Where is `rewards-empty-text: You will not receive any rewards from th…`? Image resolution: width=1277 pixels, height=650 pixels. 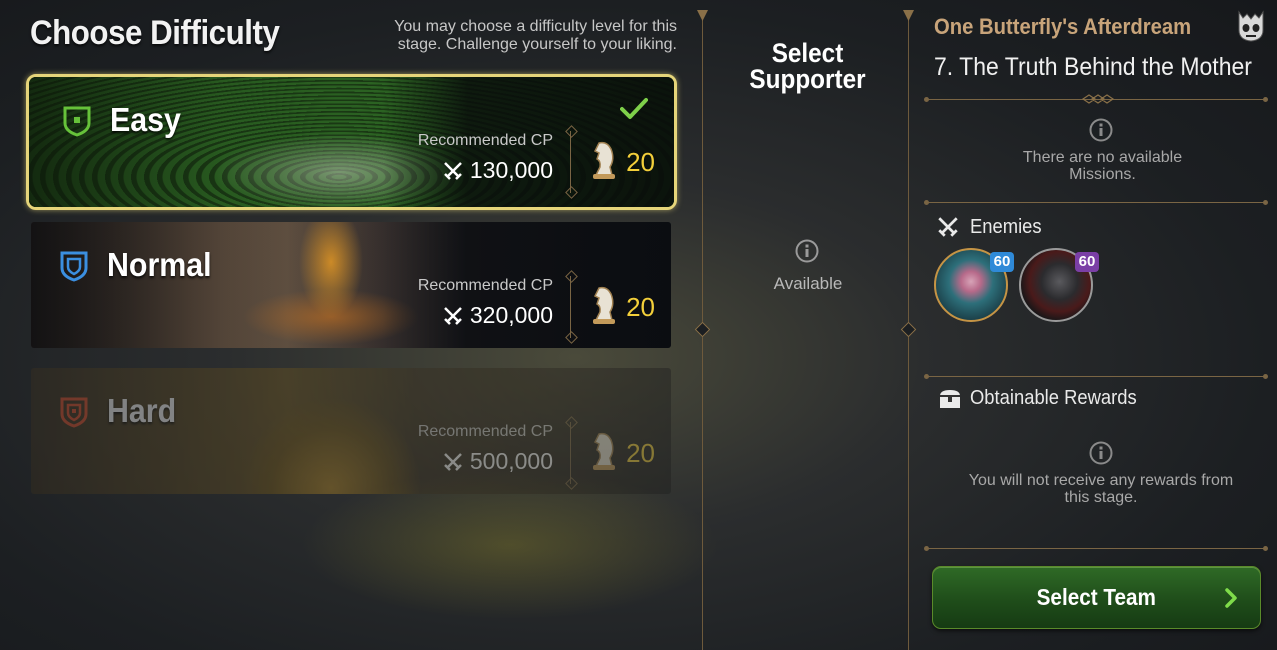 rewards-empty-text: You will not receive any rewards from th… is located at coordinates (1101, 489).